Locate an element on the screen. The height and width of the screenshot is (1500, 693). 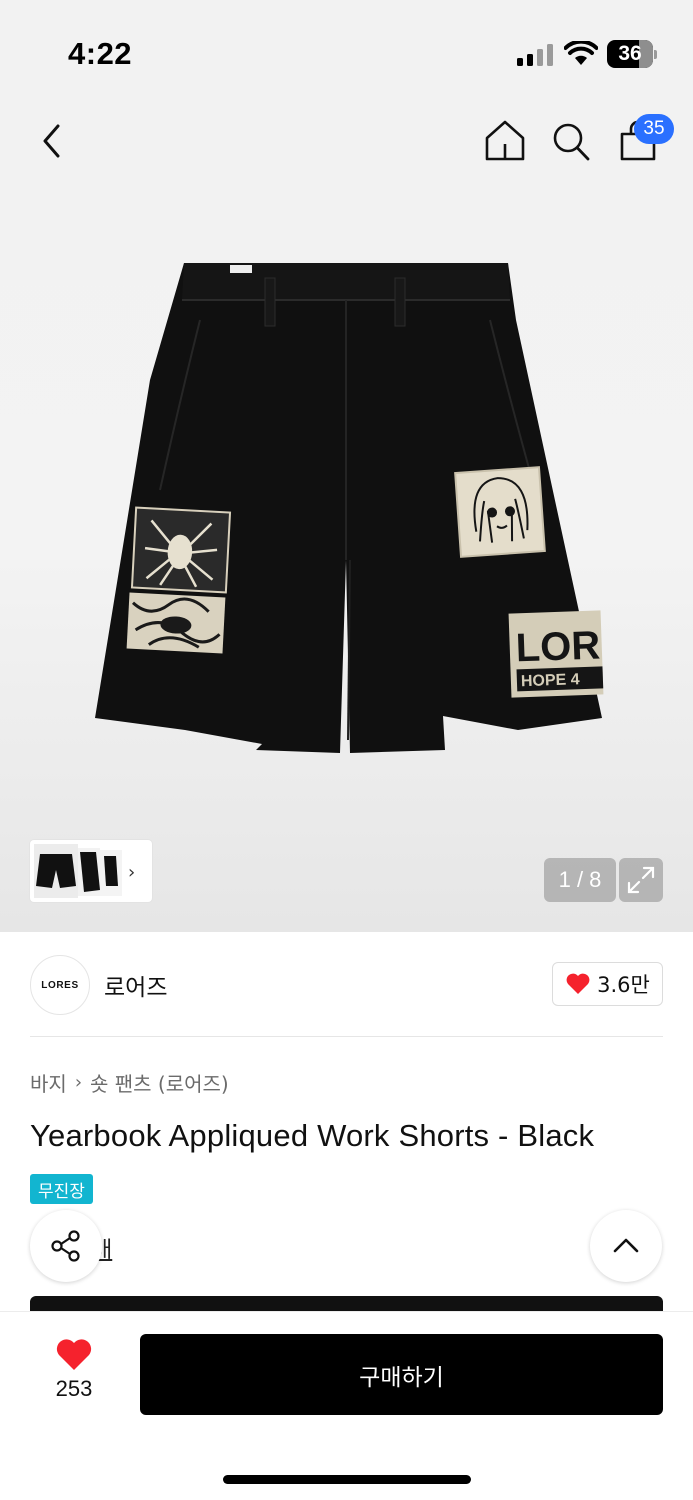
share-button is located at coordinates (66, 1246).